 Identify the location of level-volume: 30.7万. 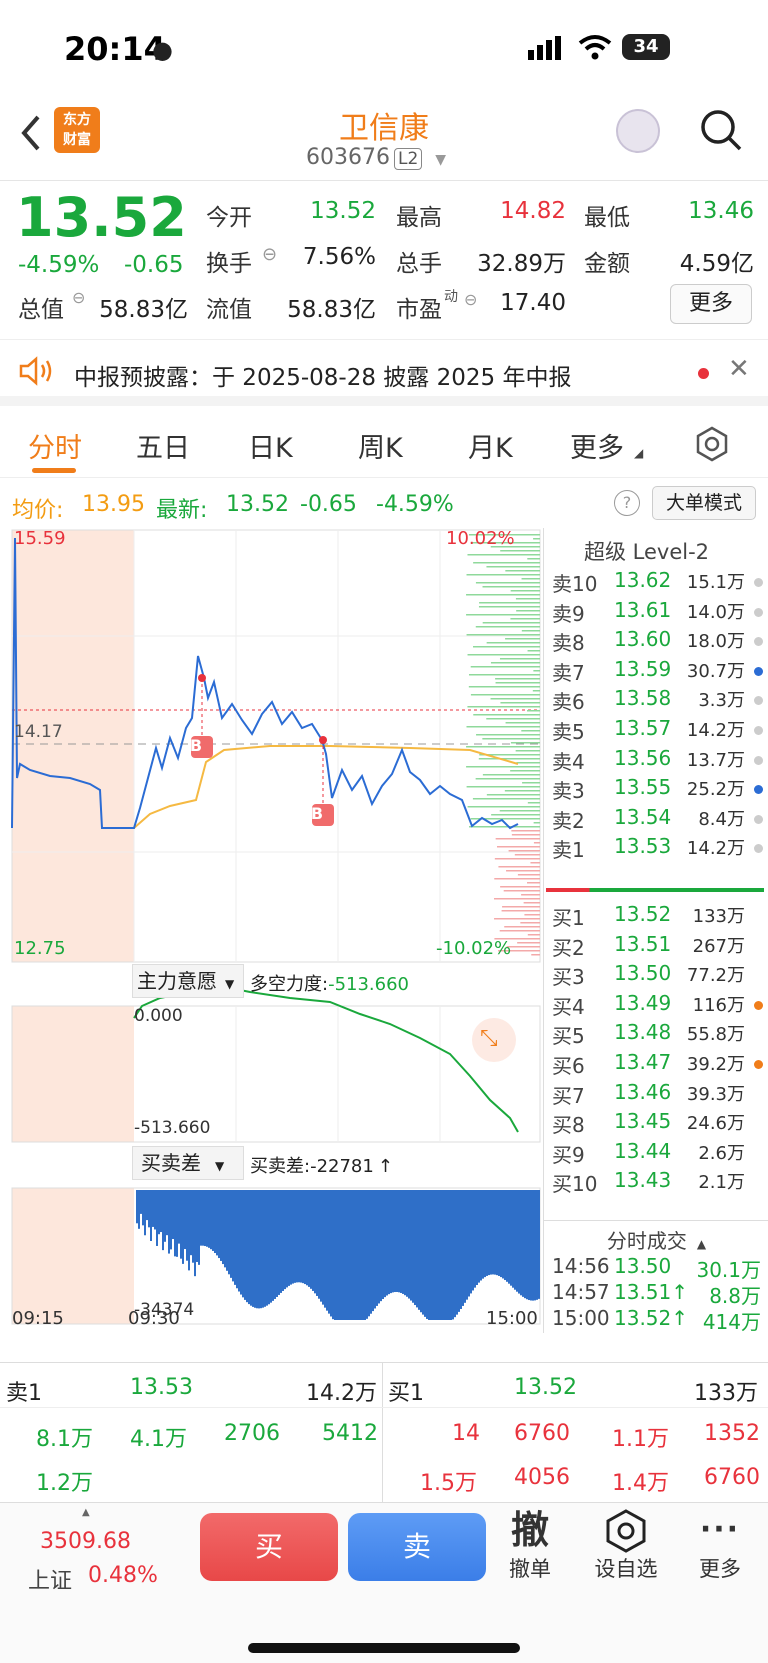
(715, 671).